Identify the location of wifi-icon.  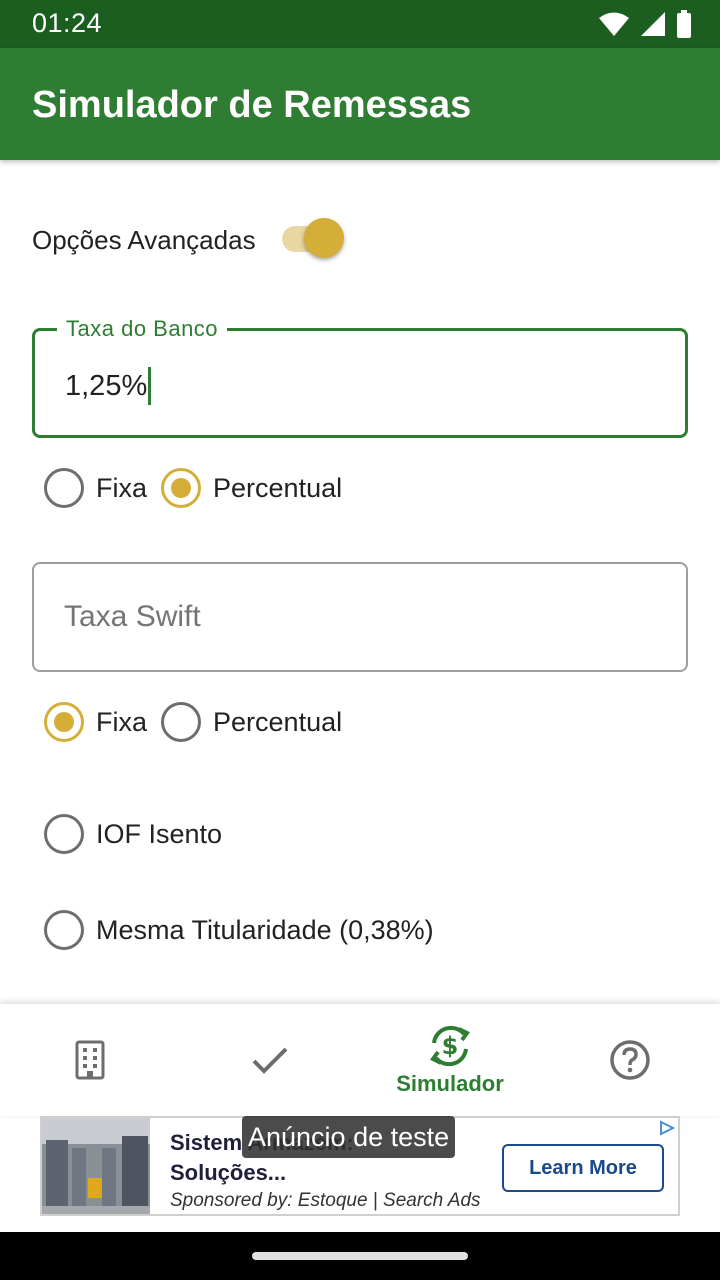
(614, 24).